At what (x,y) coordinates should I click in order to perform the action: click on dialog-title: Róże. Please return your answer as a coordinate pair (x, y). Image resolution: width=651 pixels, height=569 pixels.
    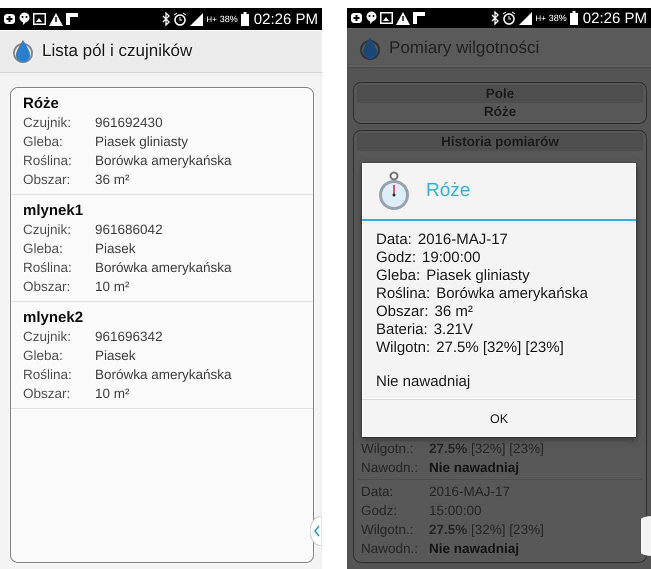
    Looking at the image, I should click on (448, 191).